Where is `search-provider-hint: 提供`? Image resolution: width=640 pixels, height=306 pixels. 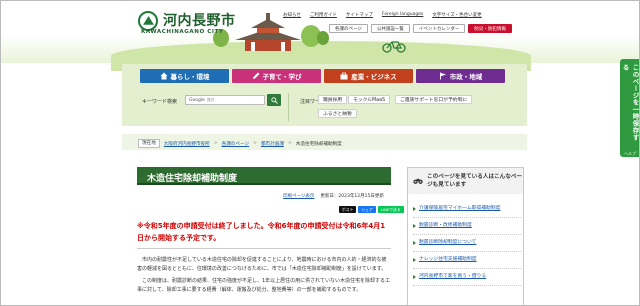 search-provider-hint: 提供 is located at coordinates (210, 99).